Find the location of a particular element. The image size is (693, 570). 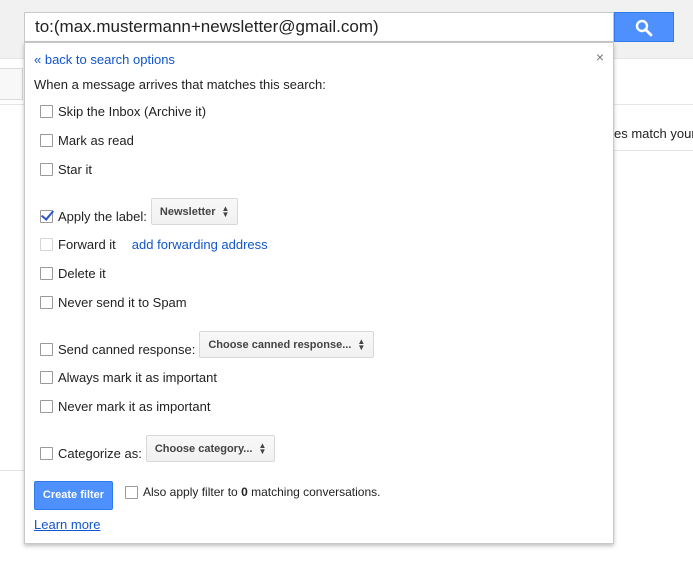

option-label: Forward it is located at coordinates (87, 244).